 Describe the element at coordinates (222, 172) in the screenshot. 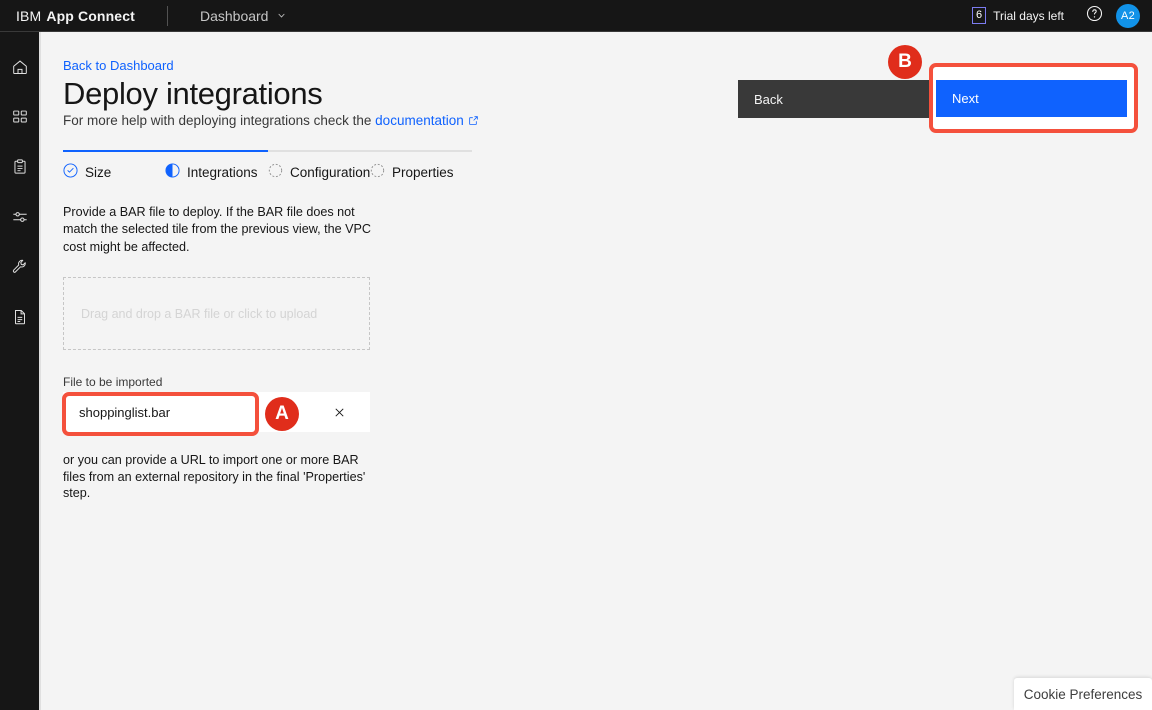

I see `progress-step-label: Integrations` at that location.